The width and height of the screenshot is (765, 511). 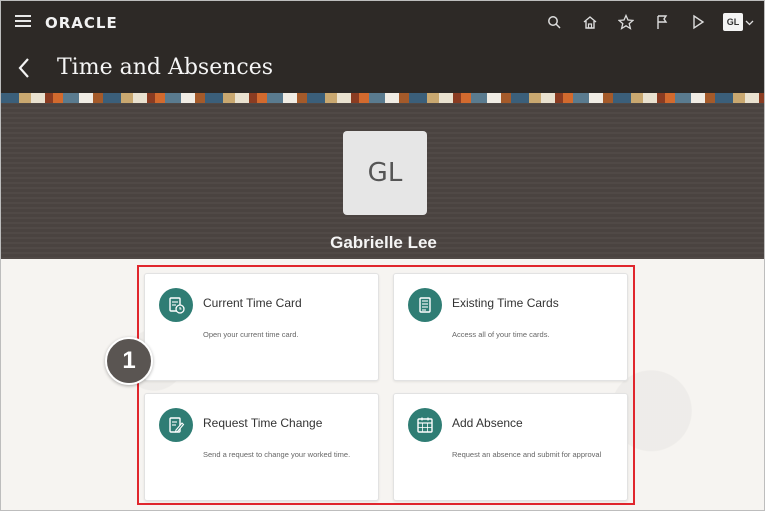 I want to click on back-button, so click(x=27, y=69).